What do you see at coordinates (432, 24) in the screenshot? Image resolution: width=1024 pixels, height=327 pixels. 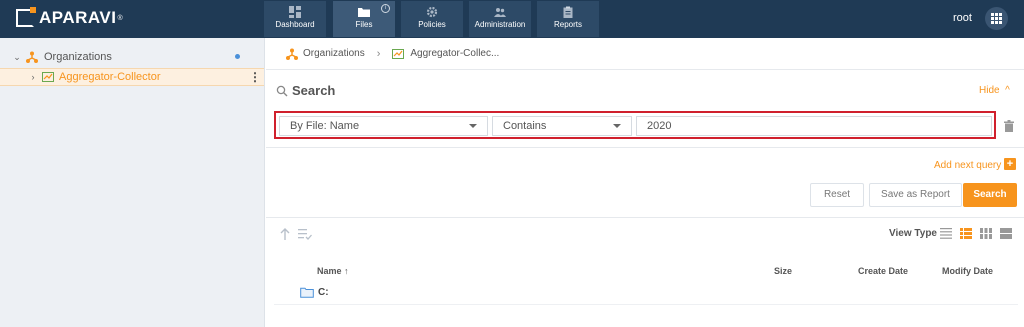 I see `nav-tab-label: Policies` at bounding box center [432, 24].